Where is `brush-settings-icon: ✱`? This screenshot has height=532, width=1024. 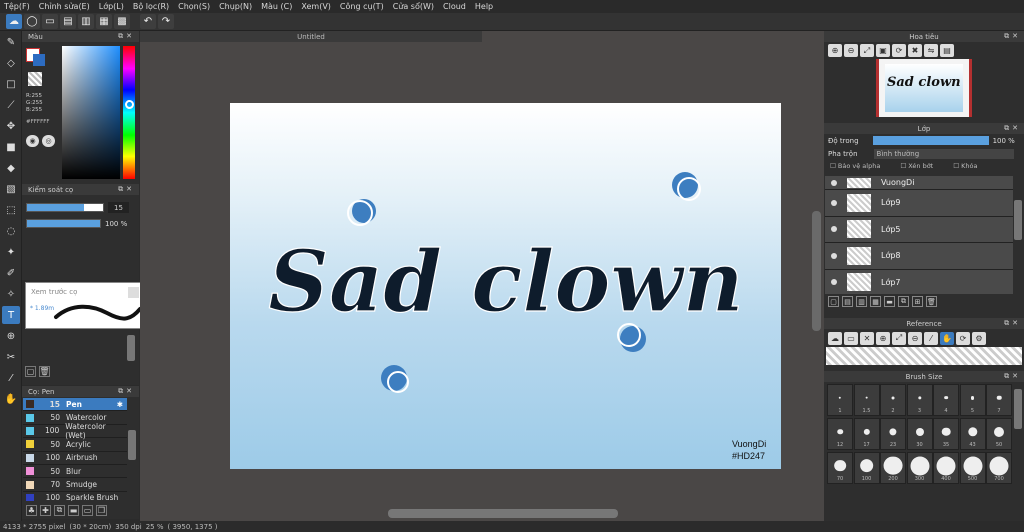 brush-settings-icon: ✱ is located at coordinates (120, 404).